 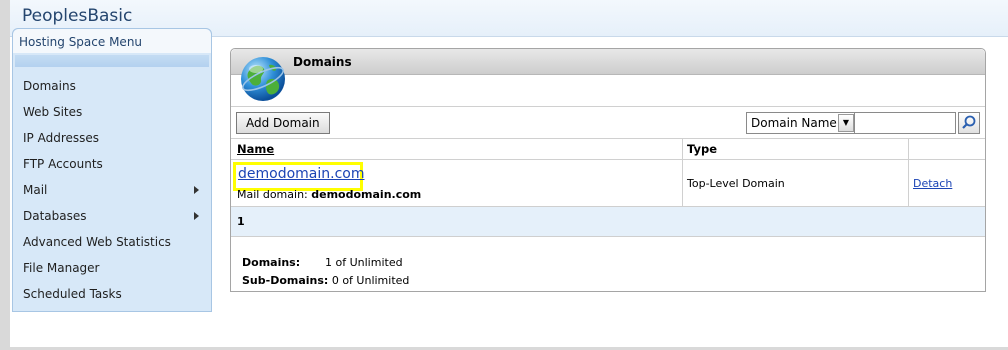 I want to click on detach-link: Detach, so click(x=932, y=183).